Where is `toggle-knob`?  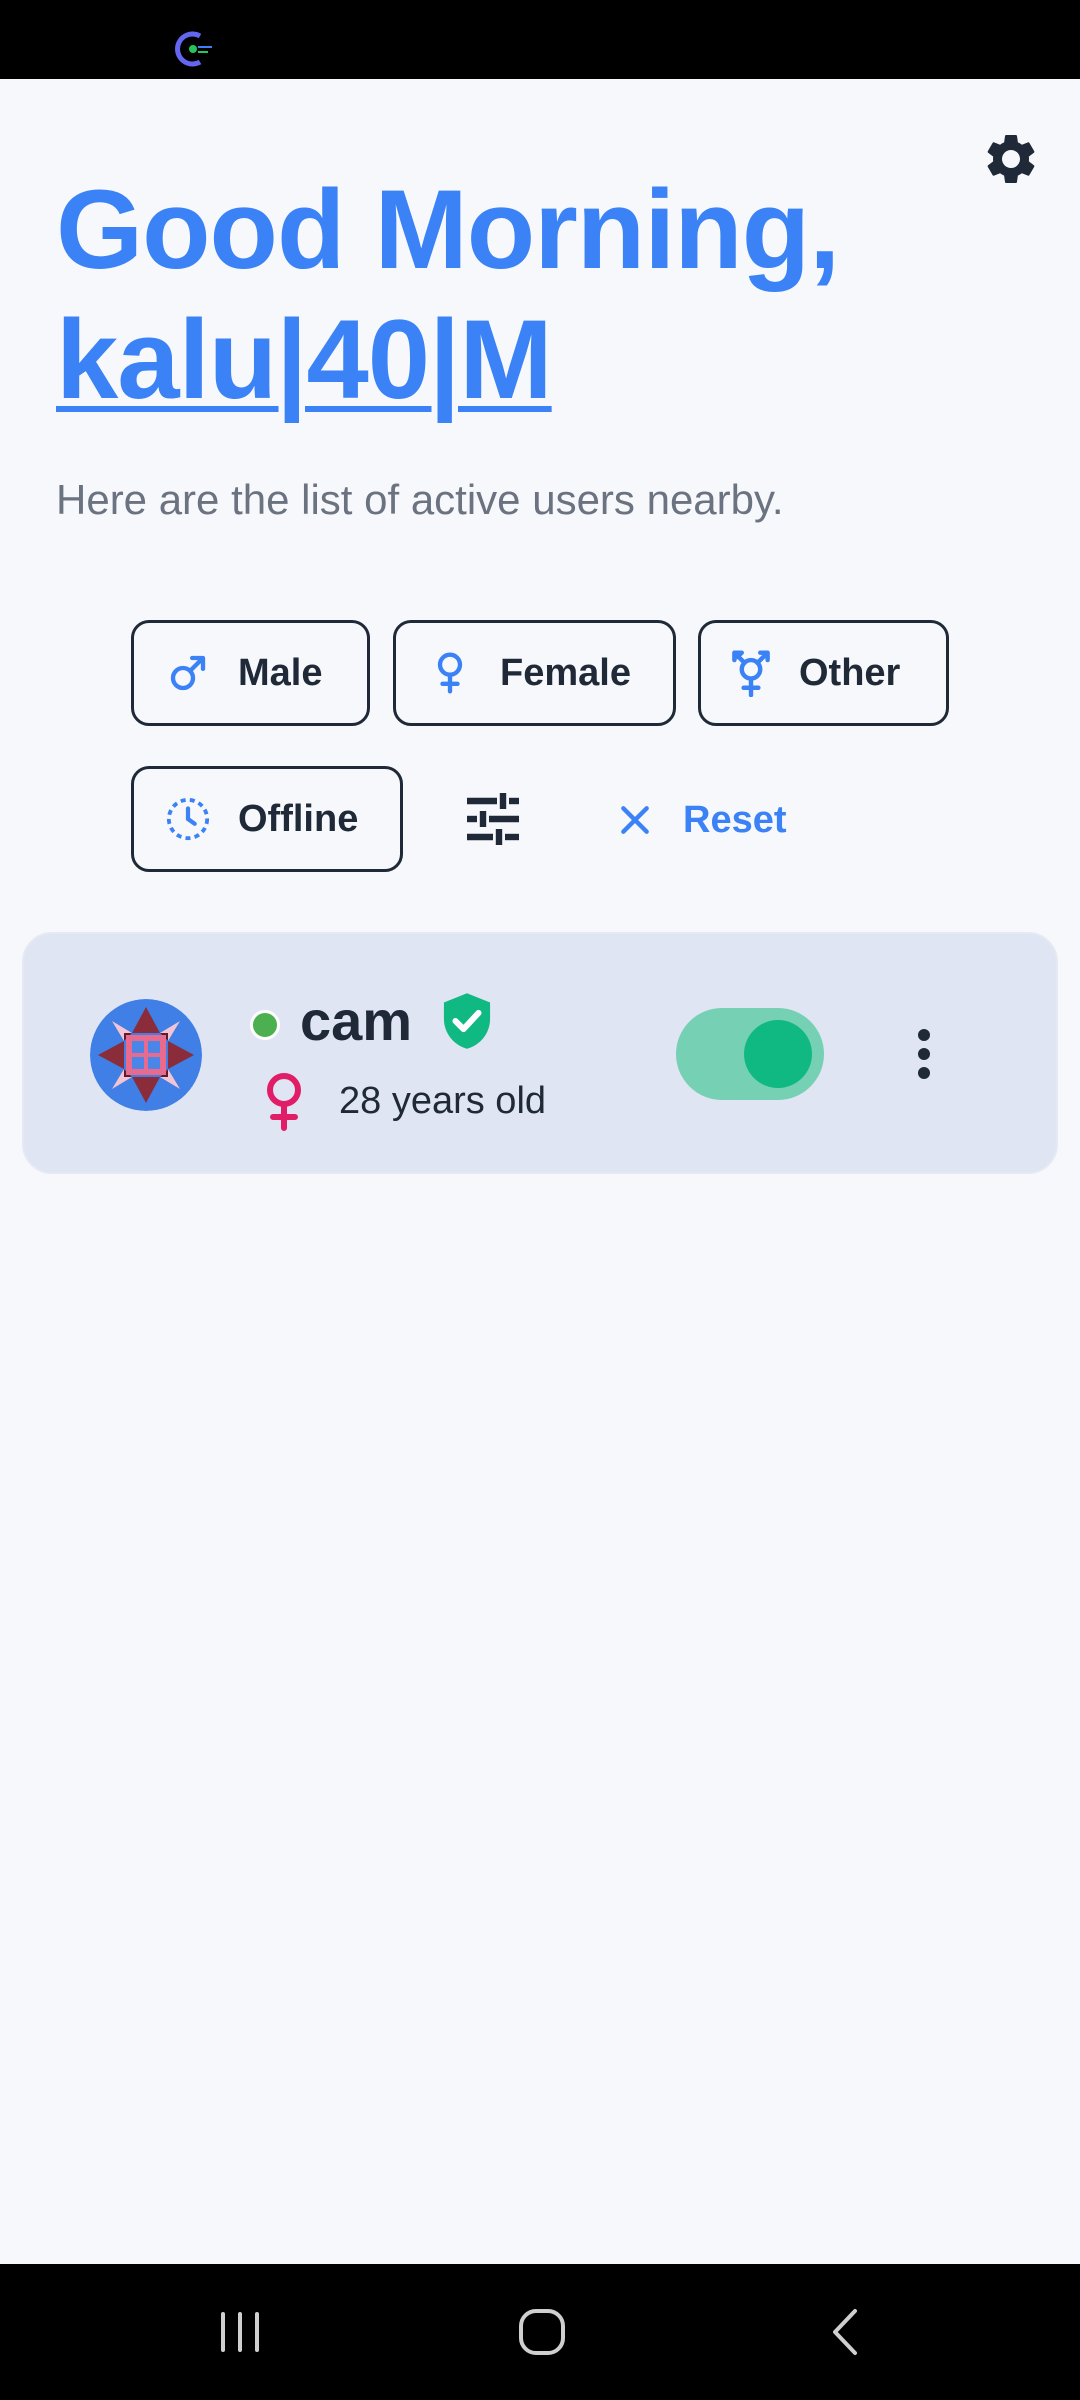
toggle-knob is located at coordinates (778, 1054).